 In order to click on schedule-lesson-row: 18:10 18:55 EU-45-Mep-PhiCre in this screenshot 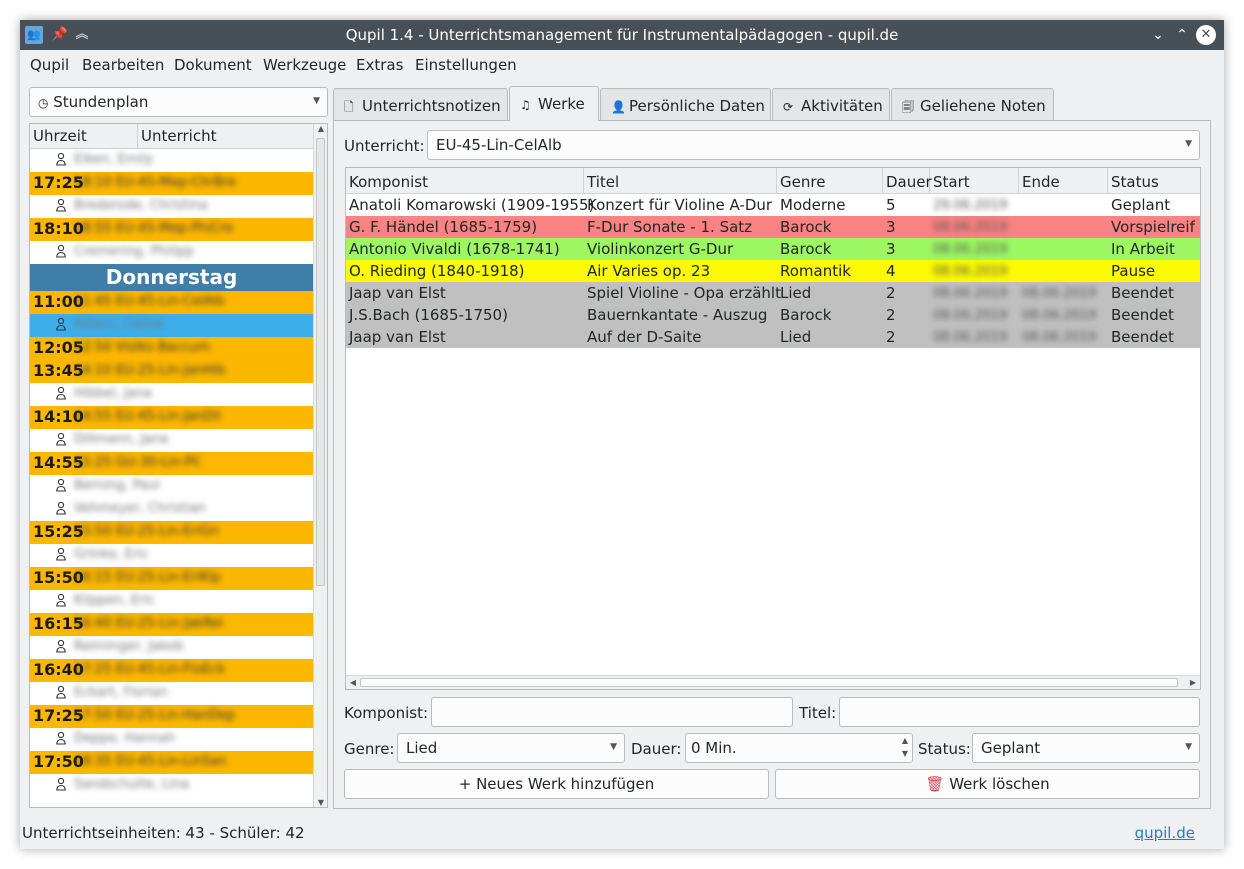, I will do `click(171, 229)`.